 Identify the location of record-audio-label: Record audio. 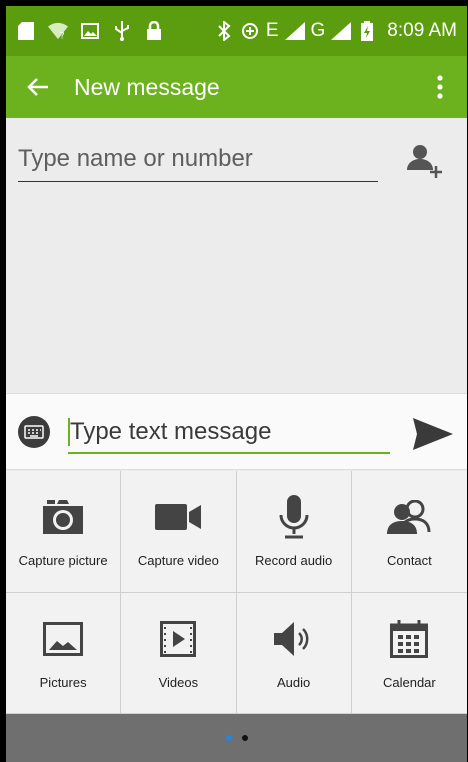
(293, 560).